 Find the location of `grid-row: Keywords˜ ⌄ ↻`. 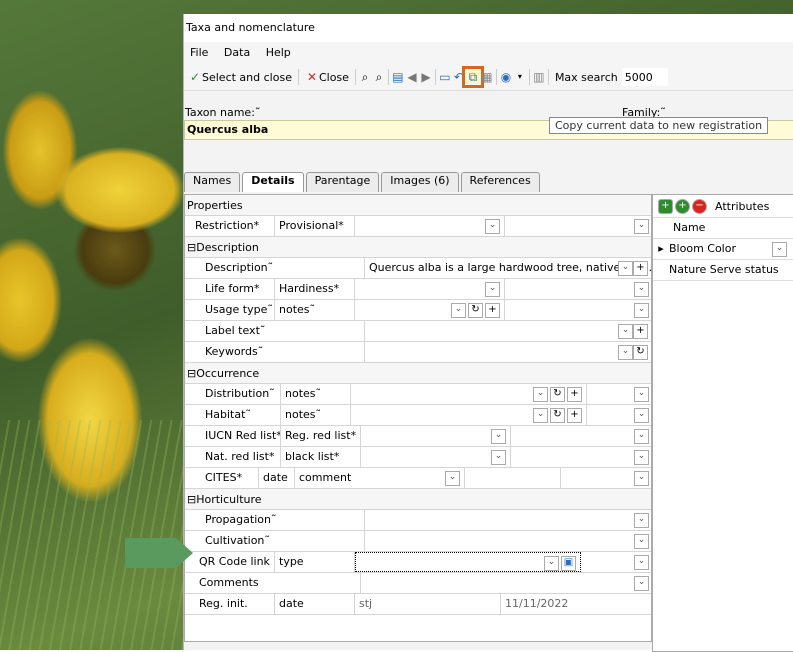

grid-row: Keywords˜ ⌄ ↻ is located at coordinates (418, 352).